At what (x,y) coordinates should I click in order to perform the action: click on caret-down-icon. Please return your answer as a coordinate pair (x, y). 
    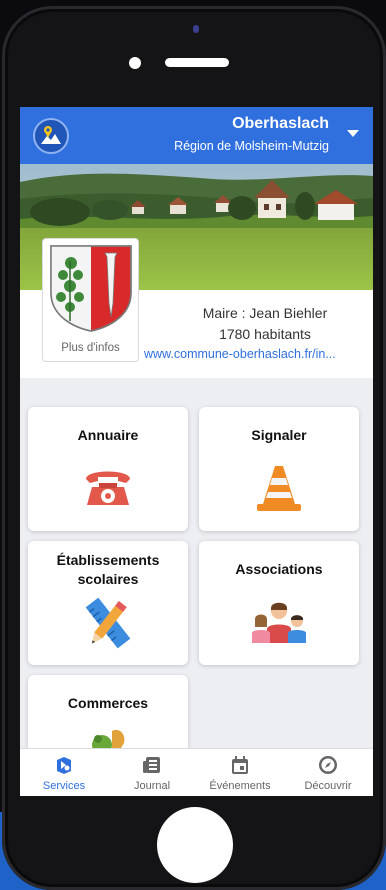
    Looking at the image, I should click on (353, 133).